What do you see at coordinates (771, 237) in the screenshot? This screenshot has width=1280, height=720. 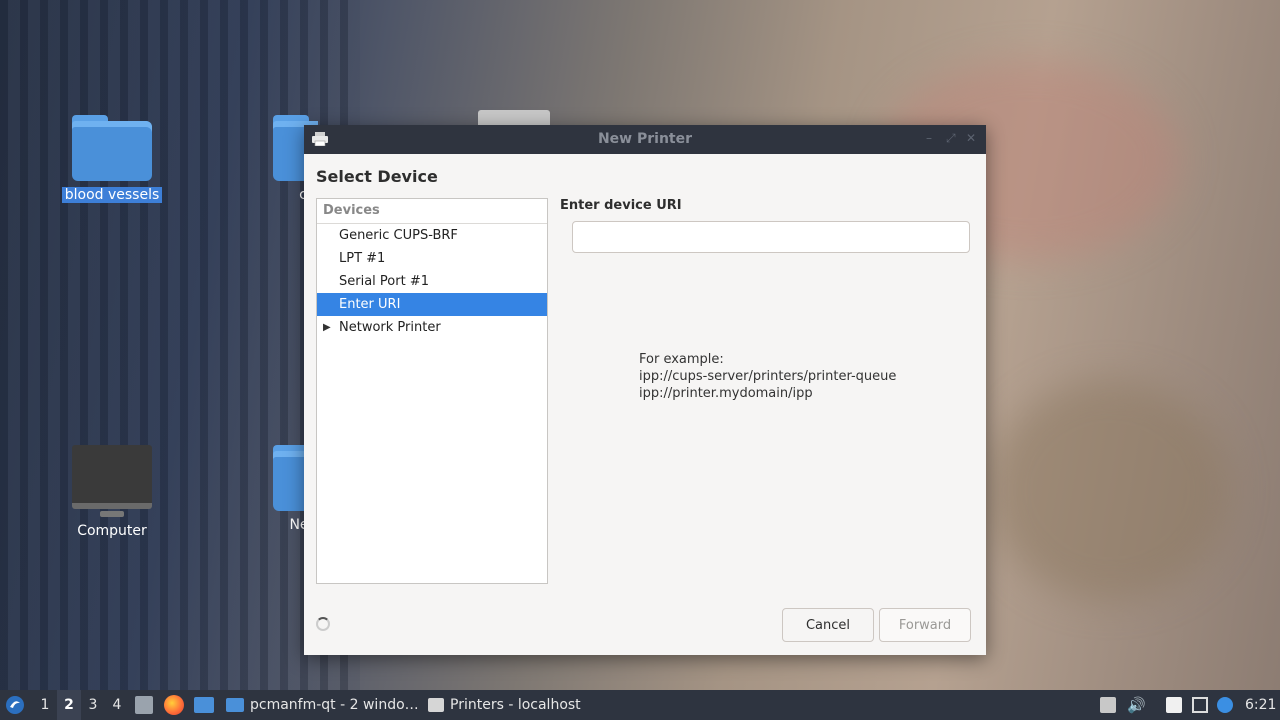 I see `device-uri-input` at bounding box center [771, 237].